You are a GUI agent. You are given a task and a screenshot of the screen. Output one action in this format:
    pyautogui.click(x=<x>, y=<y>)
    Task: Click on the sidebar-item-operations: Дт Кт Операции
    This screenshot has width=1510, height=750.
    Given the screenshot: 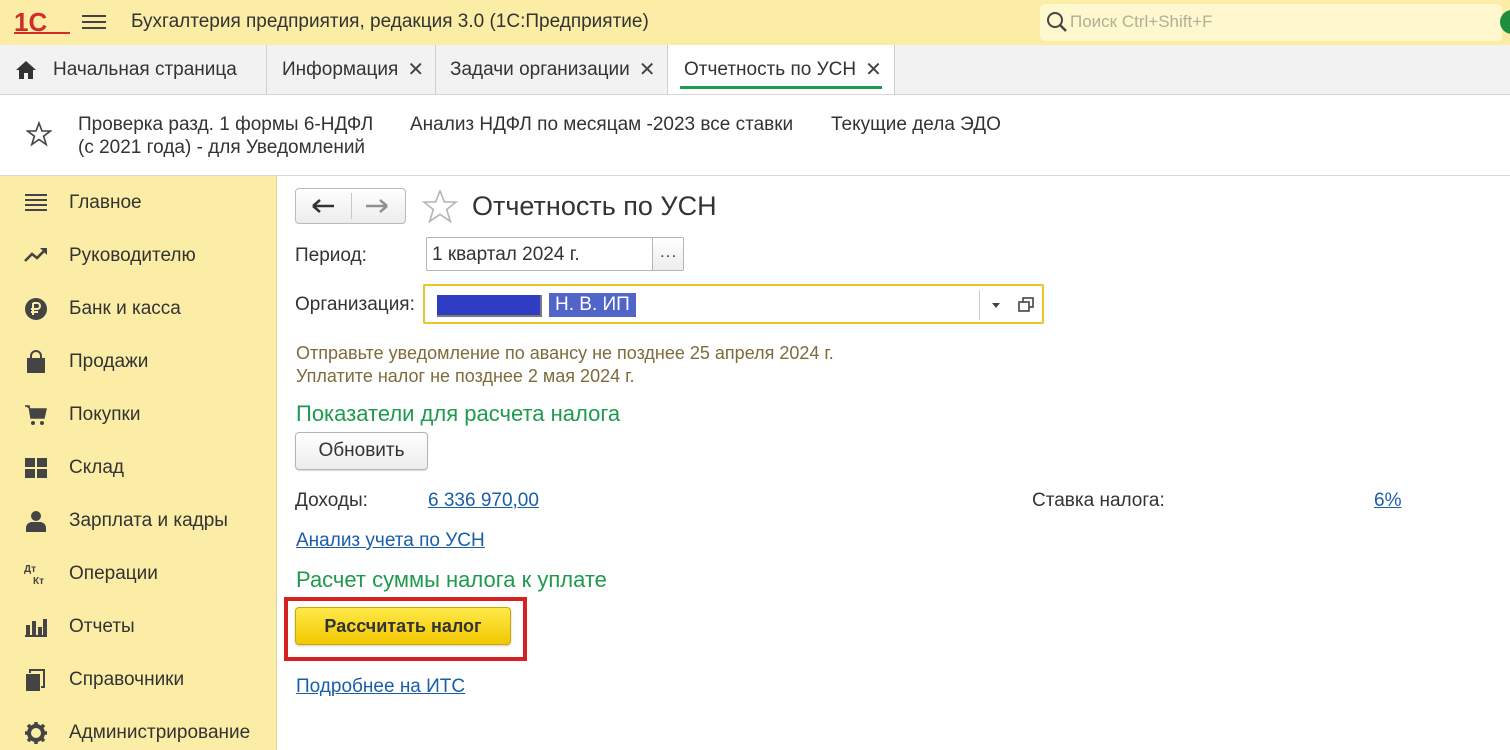 What is the action you would take?
    pyautogui.click(x=138, y=573)
    